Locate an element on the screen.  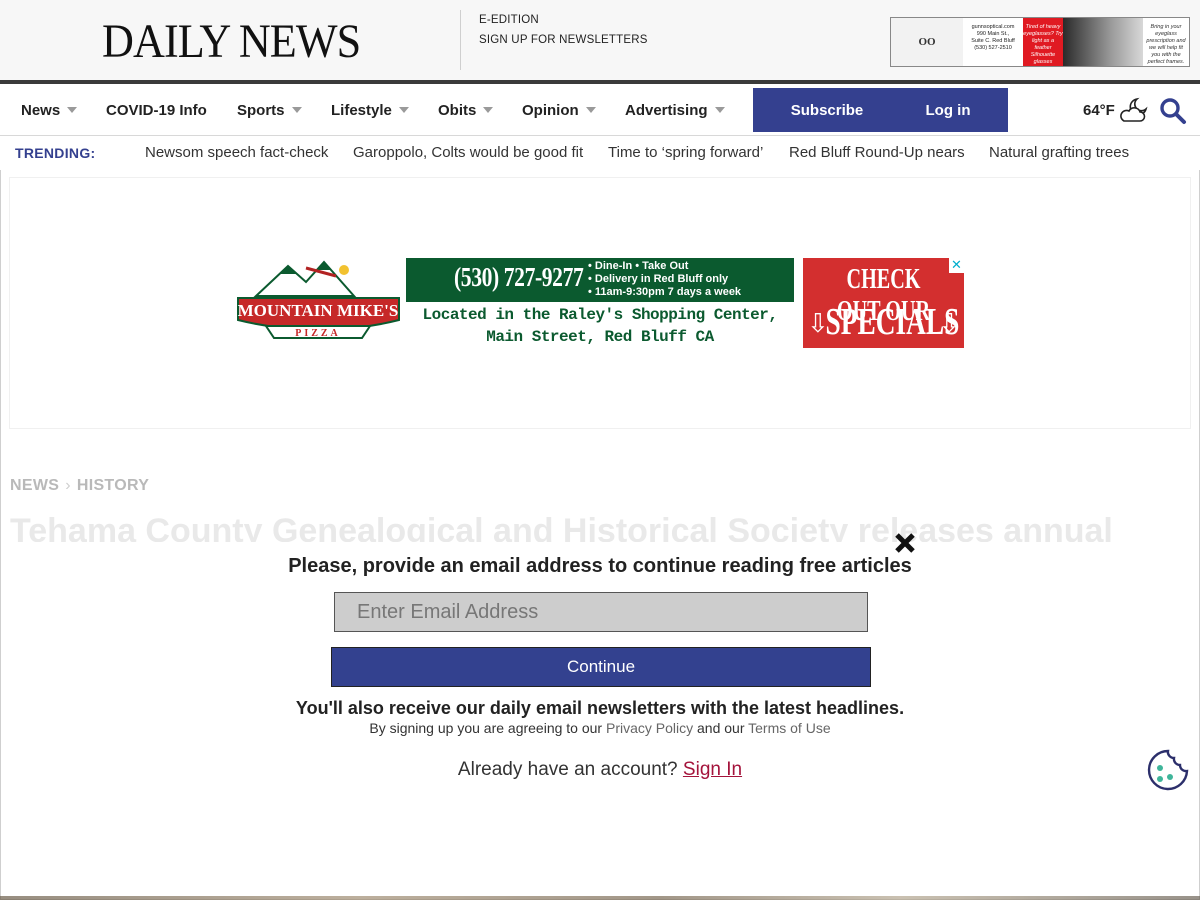
cookie-settings-icon is located at coordinates (1168, 770).